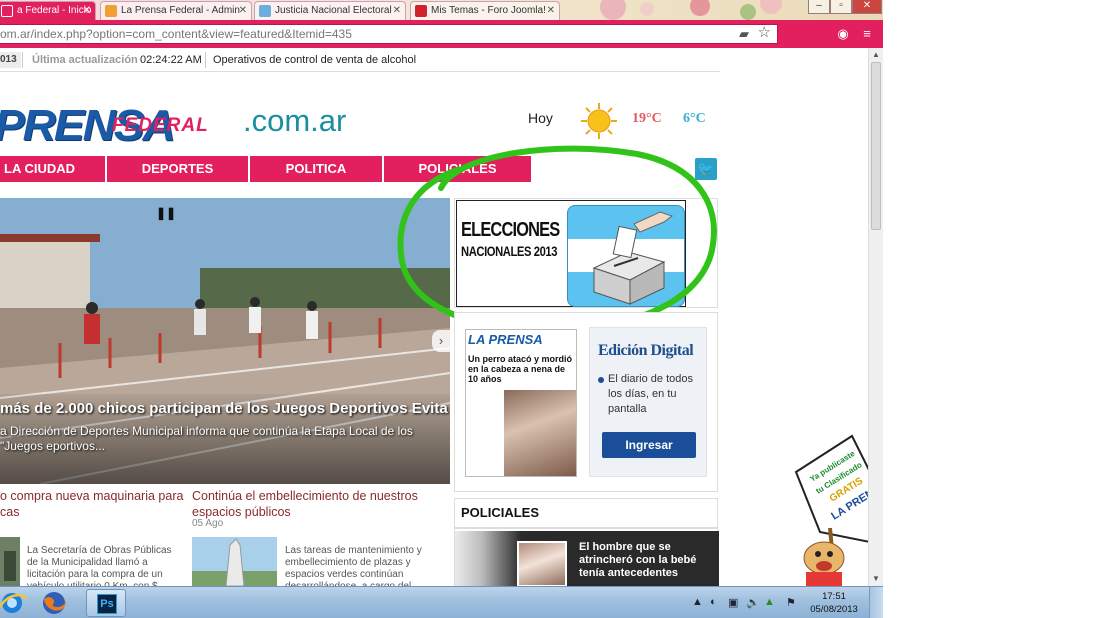 Image resolution: width=1100 pixels, height=618 pixels. I want to click on tab-label: La Prensa Federal - Admin, so click(180, 10).